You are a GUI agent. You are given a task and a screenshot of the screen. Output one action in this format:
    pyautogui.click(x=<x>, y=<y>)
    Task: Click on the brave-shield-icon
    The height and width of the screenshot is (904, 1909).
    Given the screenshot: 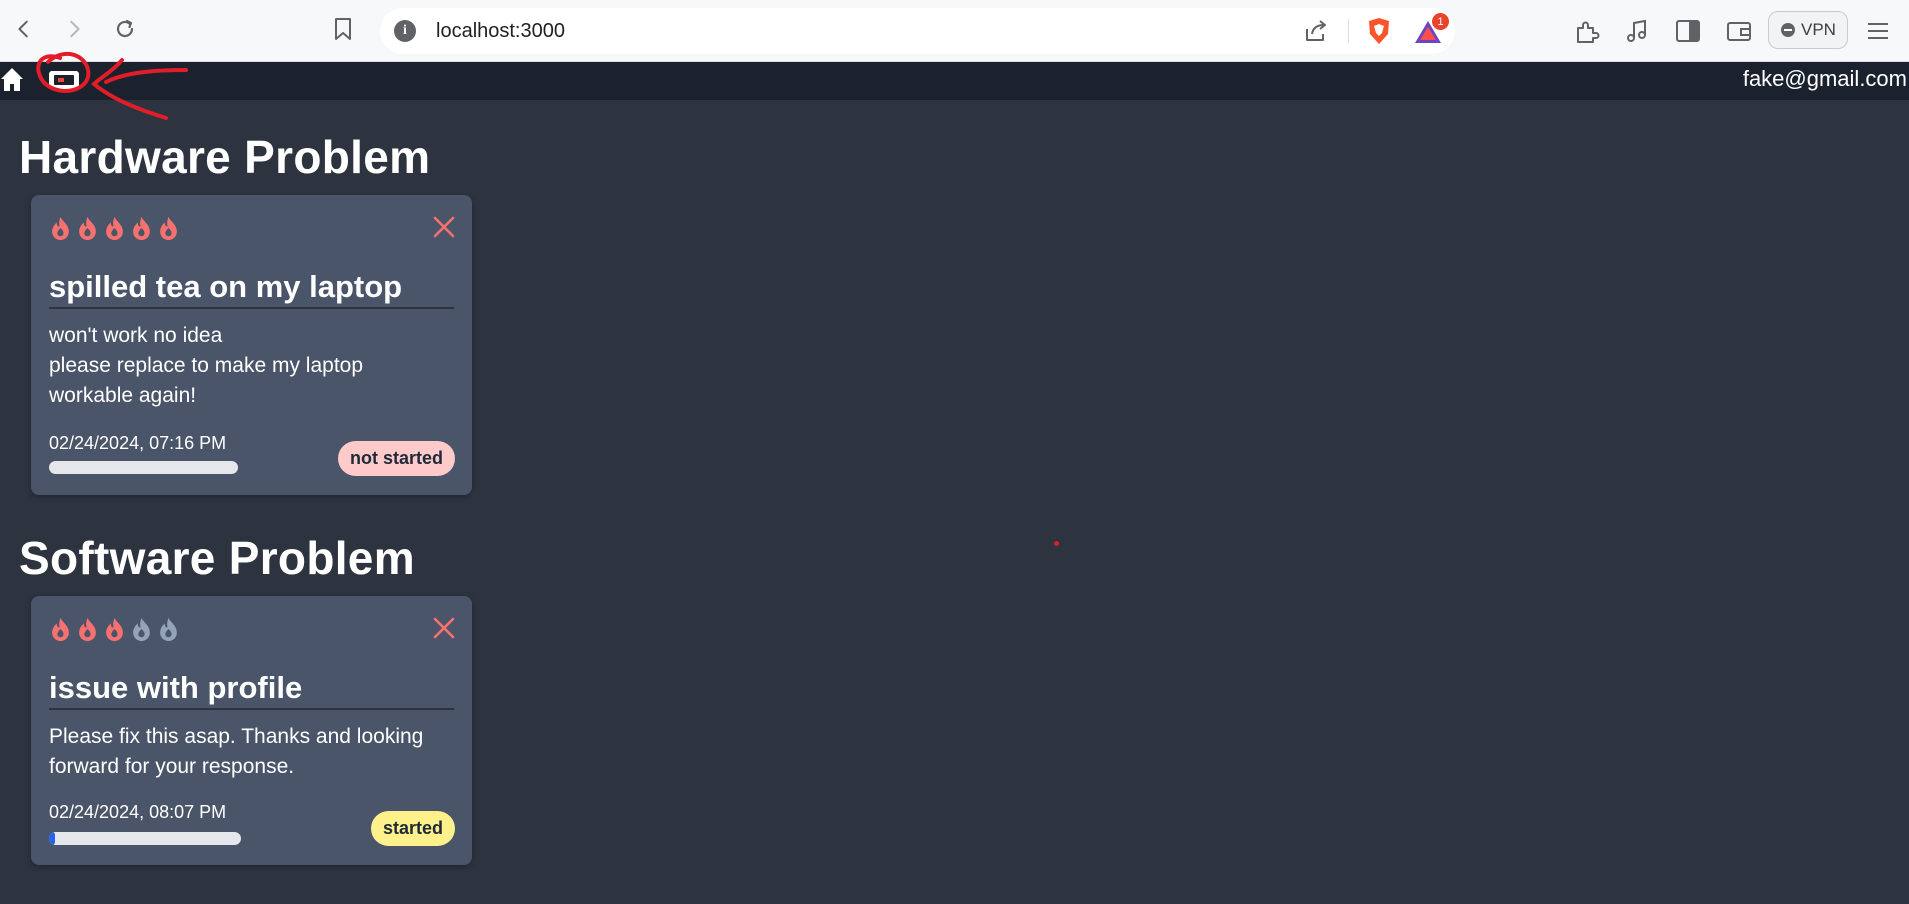 What is the action you would take?
    pyautogui.click(x=1379, y=31)
    